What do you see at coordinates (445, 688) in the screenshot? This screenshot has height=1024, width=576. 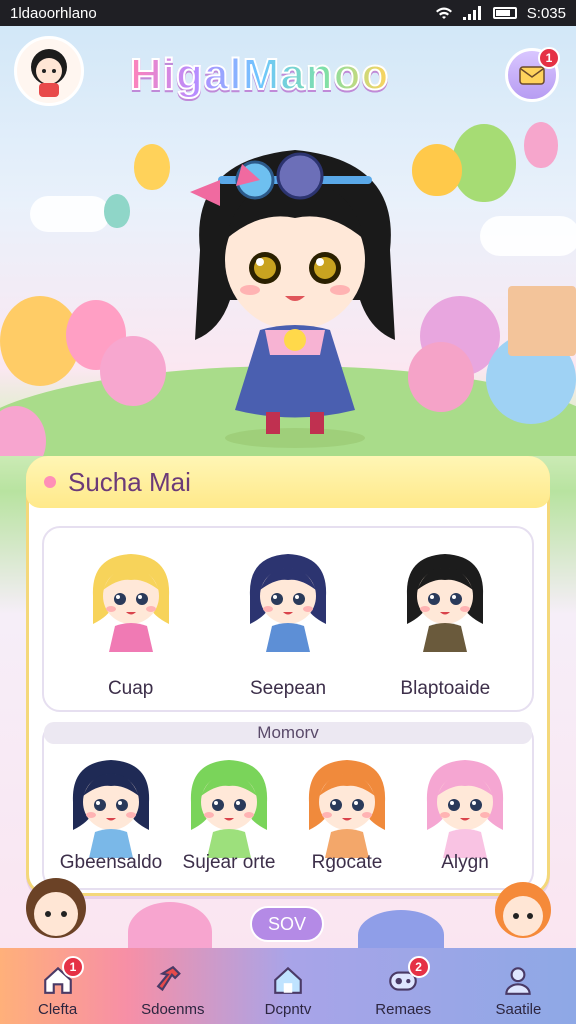 I see `featured-character-name: Blaptoaide` at bounding box center [445, 688].